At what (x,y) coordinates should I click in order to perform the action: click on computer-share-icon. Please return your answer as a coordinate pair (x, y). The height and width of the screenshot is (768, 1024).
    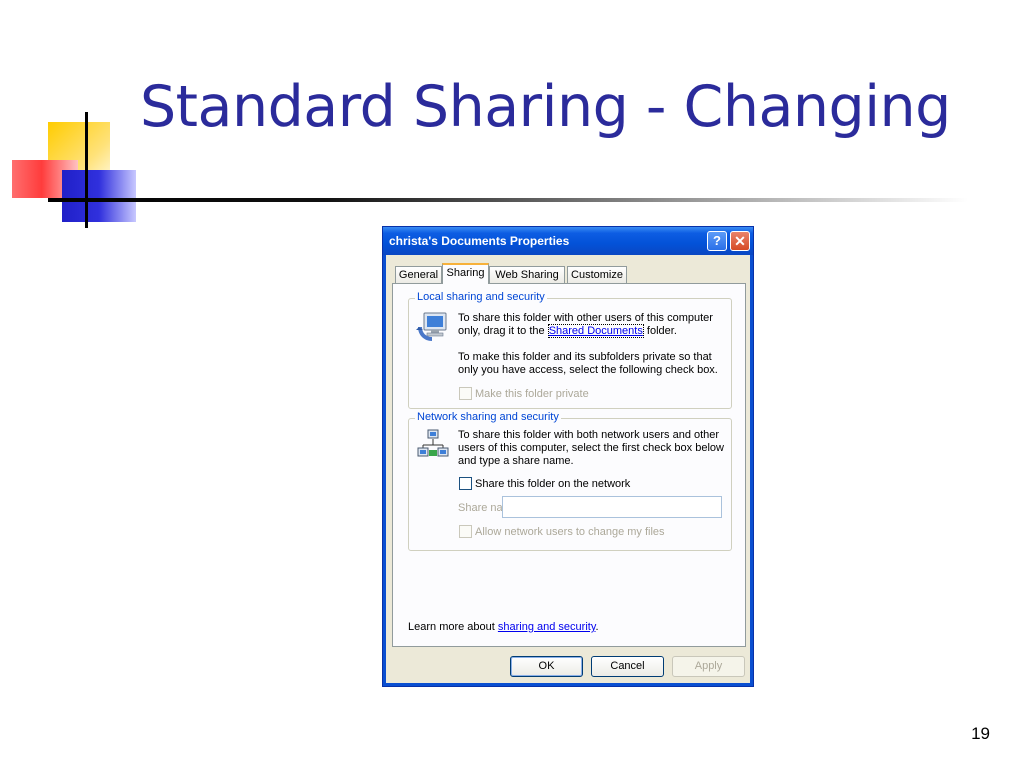
    Looking at the image, I should click on (431, 326).